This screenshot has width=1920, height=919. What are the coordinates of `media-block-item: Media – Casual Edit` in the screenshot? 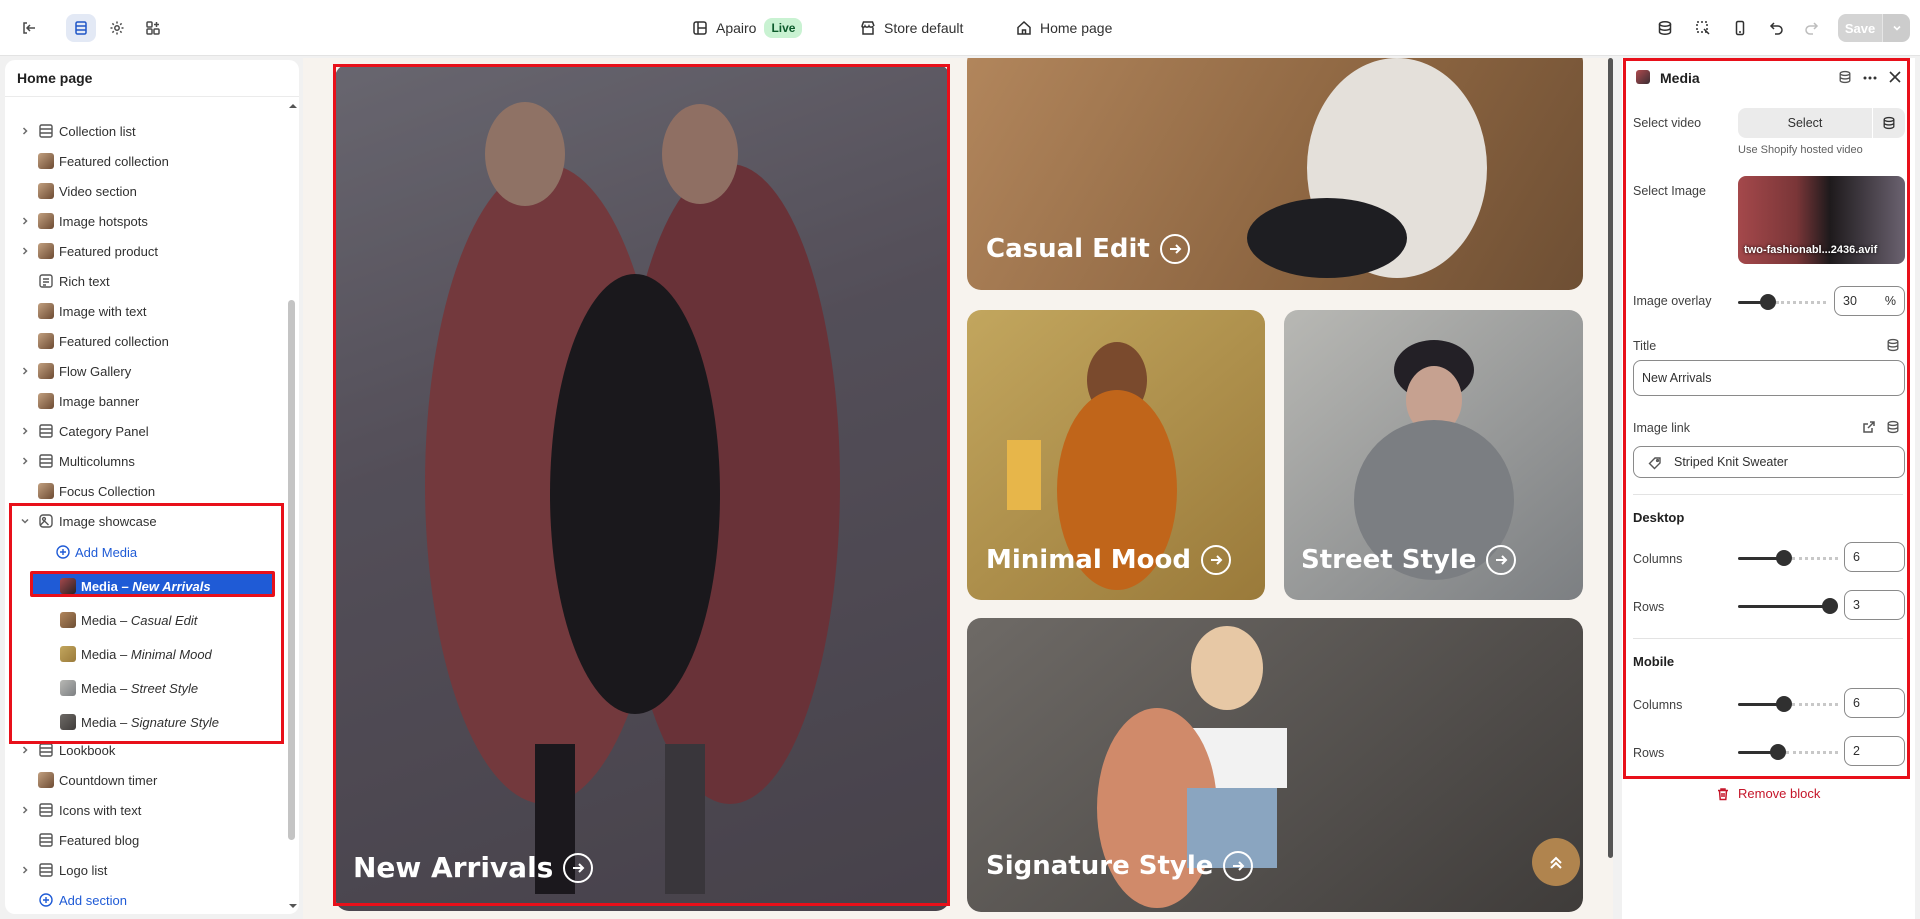 It's located at (144, 620).